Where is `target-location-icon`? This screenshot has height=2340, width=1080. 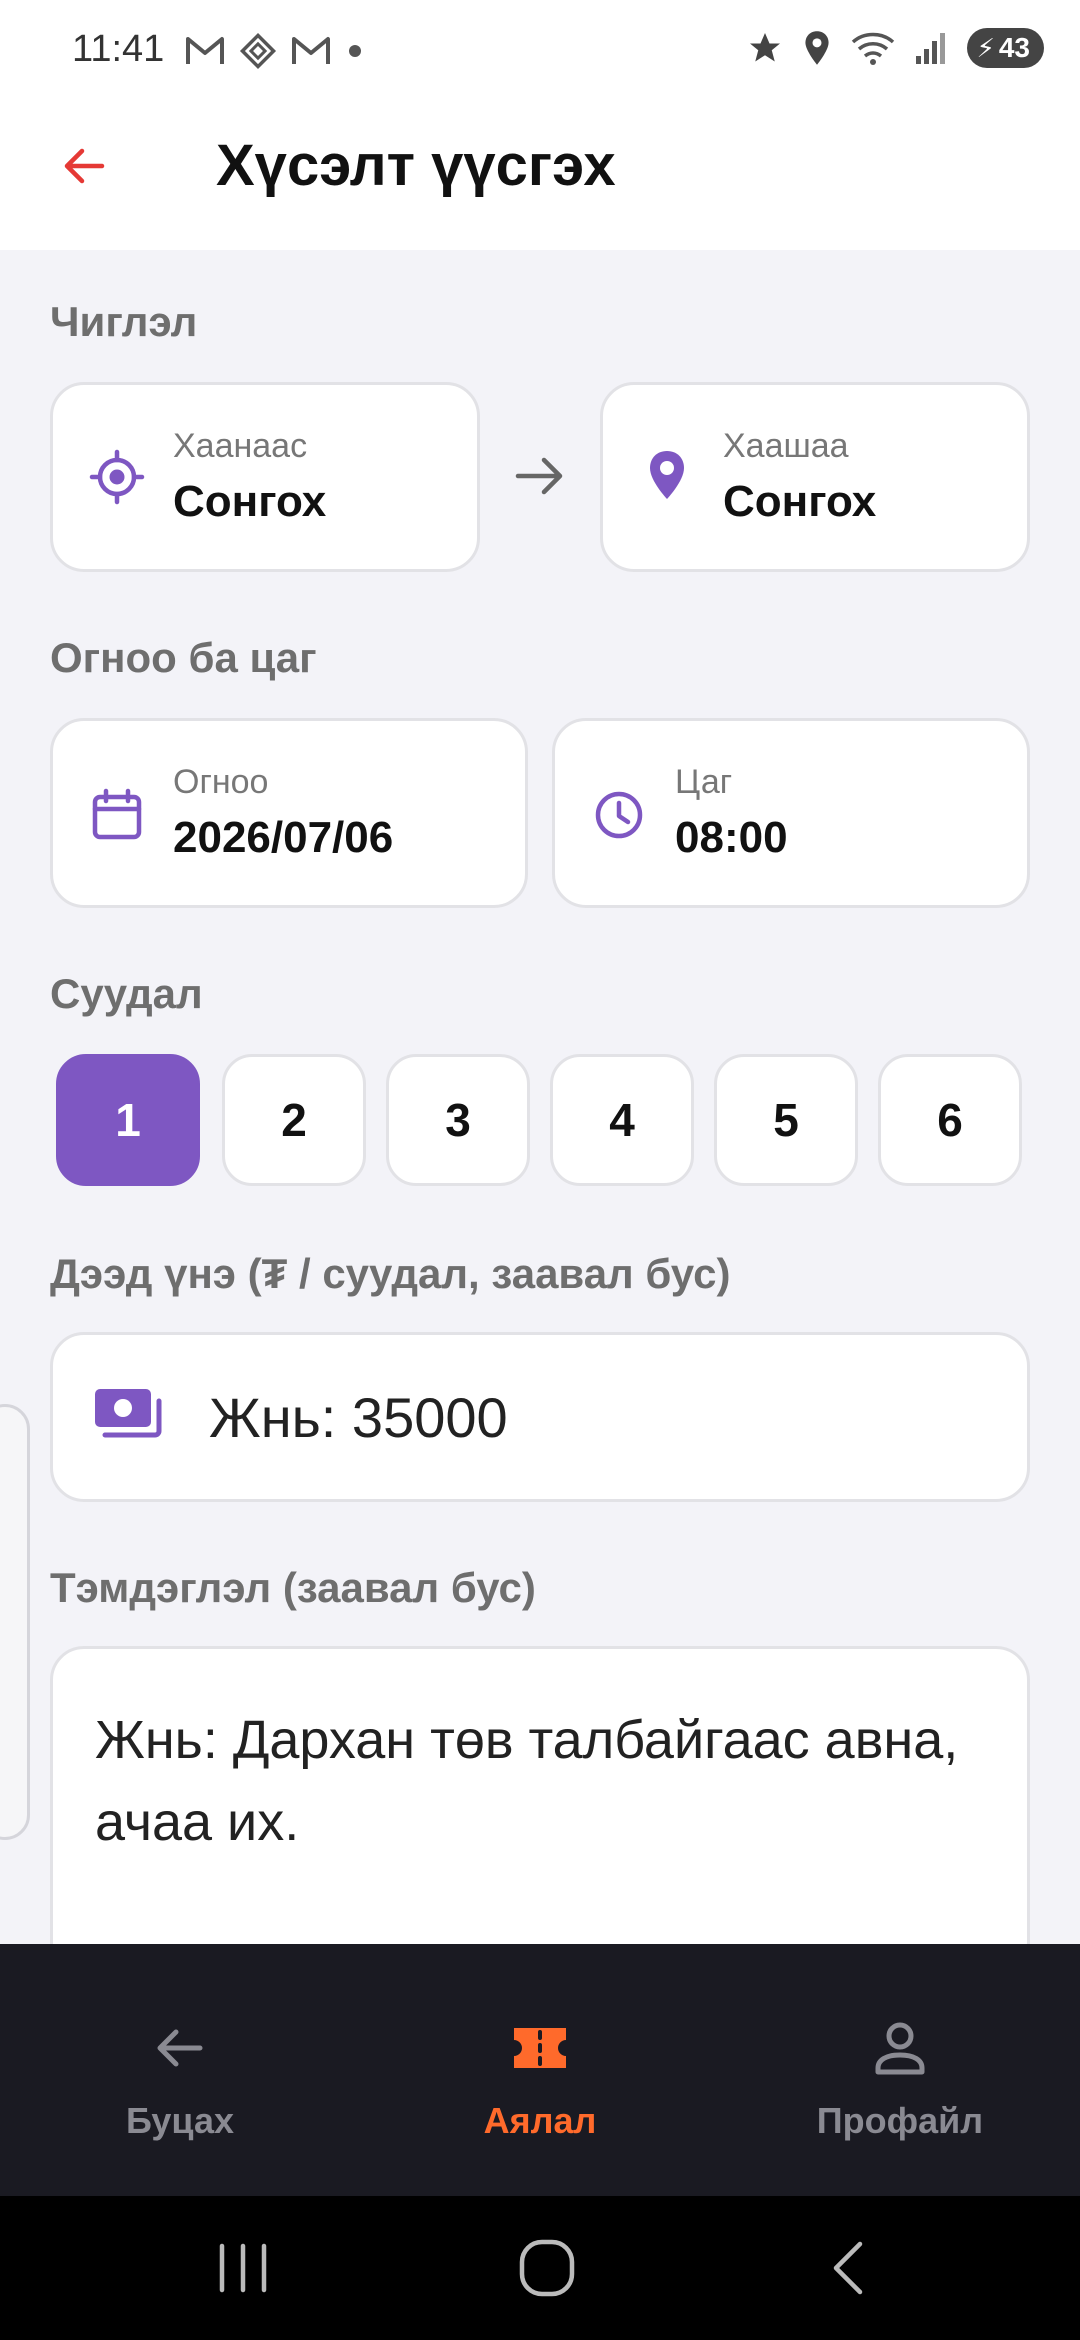
target-location-icon is located at coordinates (117, 477).